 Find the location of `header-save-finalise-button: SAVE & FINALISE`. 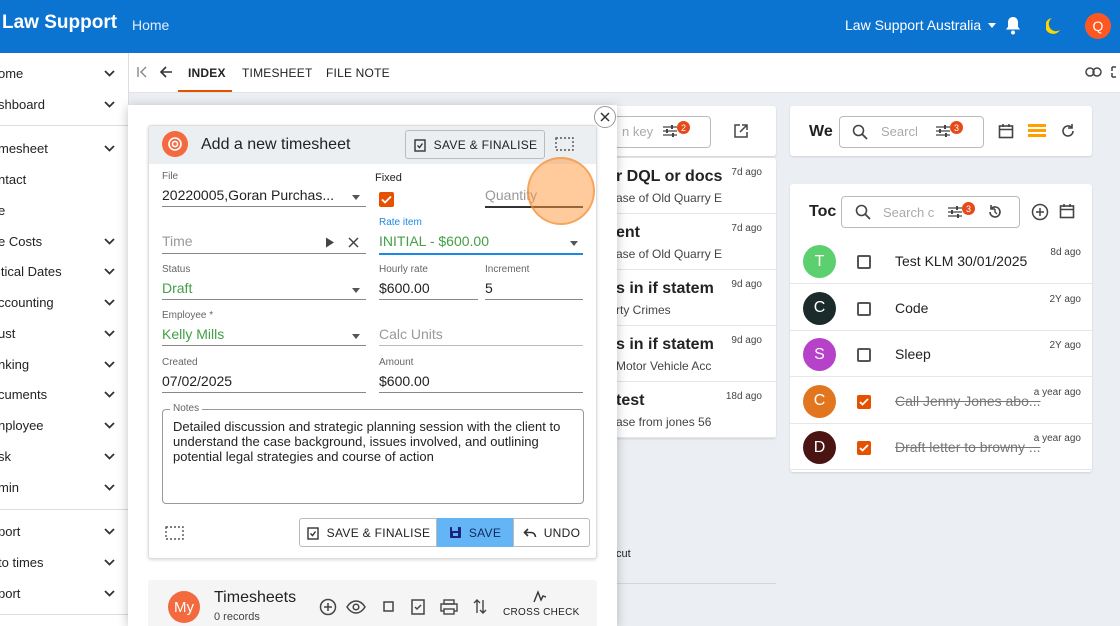

header-save-finalise-button: SAVE & FINALISE is located at coordinates (475, 144).